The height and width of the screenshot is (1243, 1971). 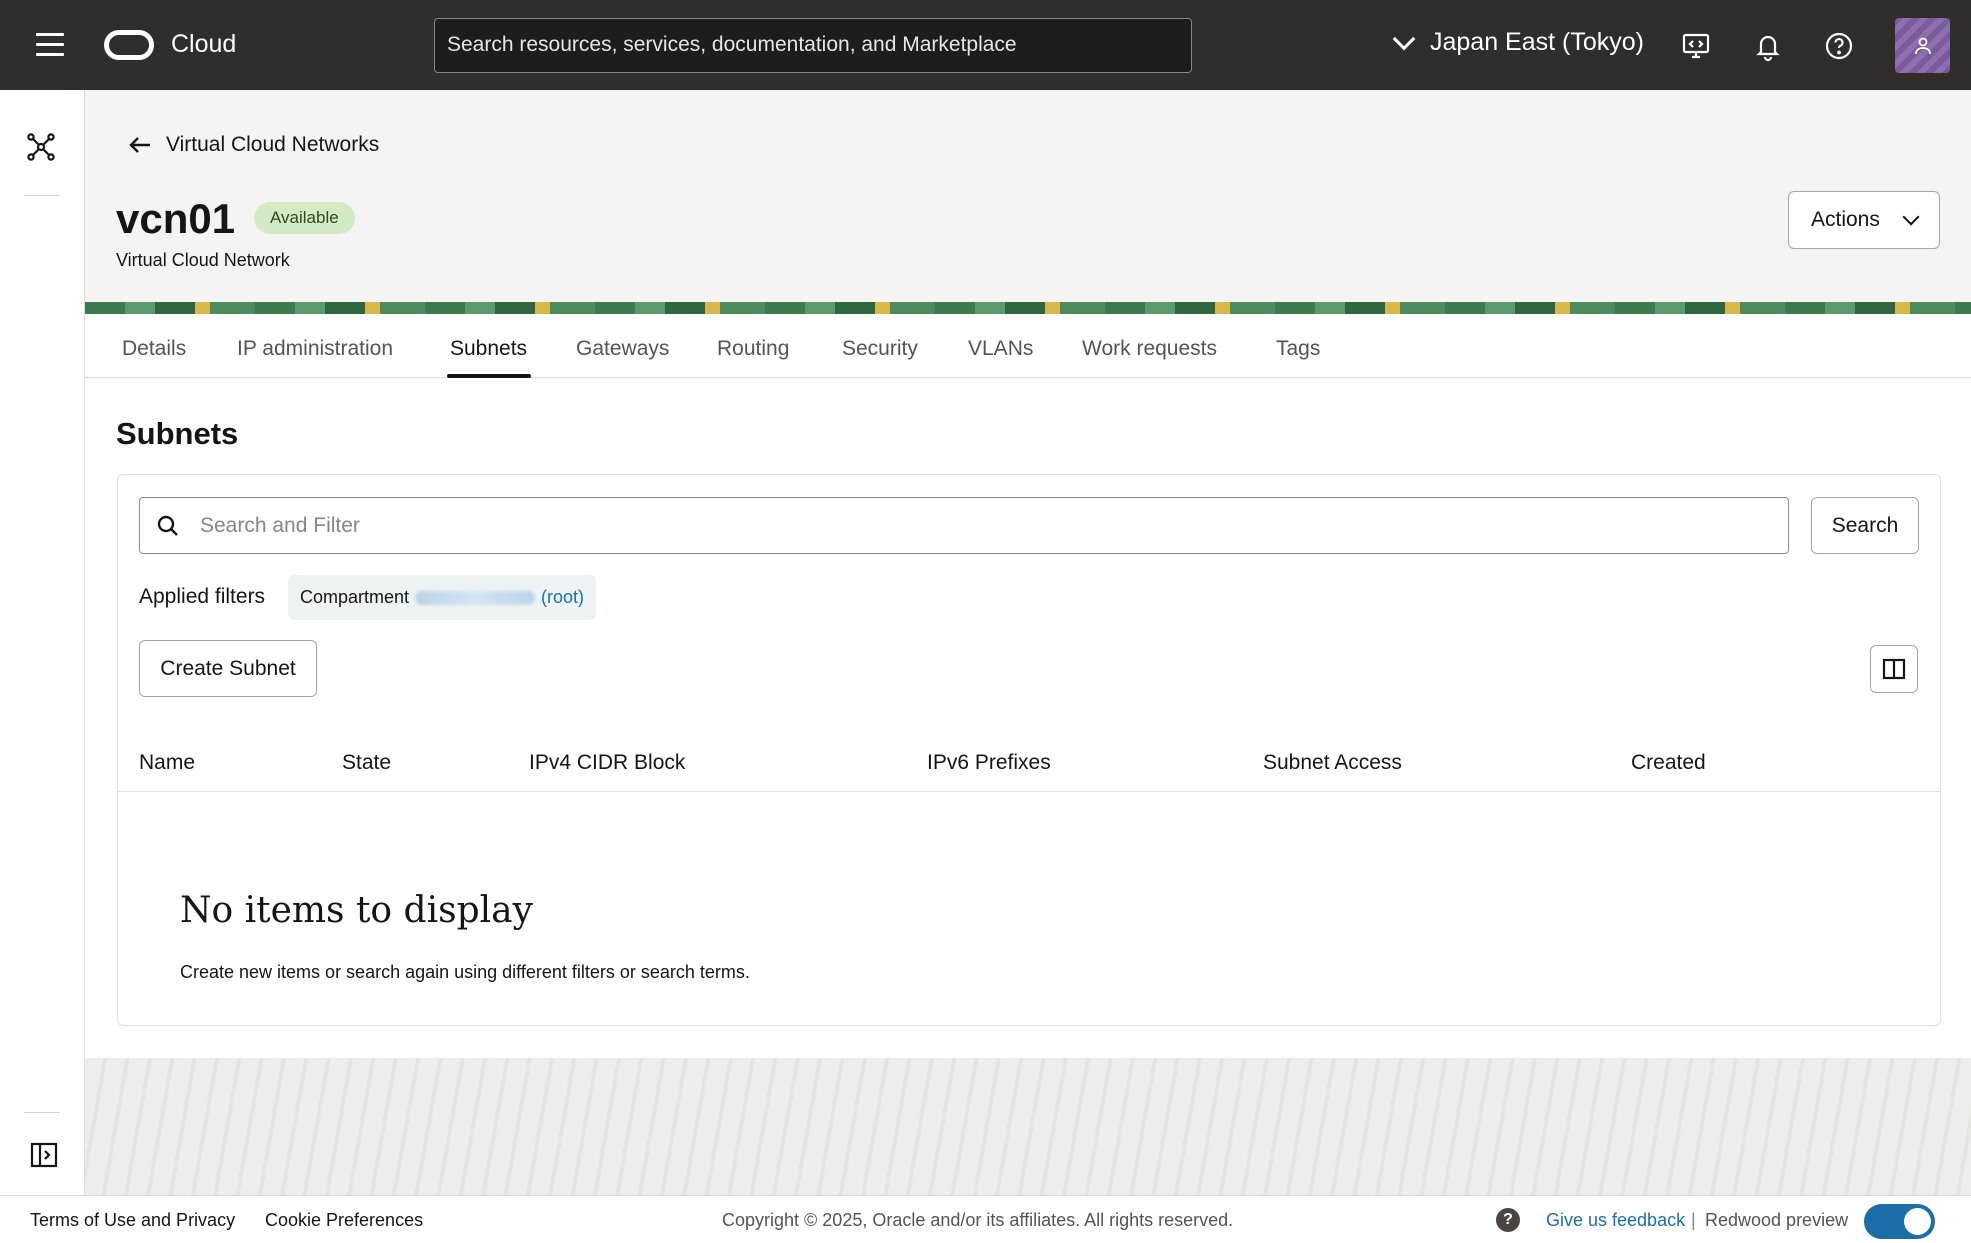 What do you see at coordinates (880, 349) in the screenshot?
I see `tab-security: Security` at bounding box center [880, 349].